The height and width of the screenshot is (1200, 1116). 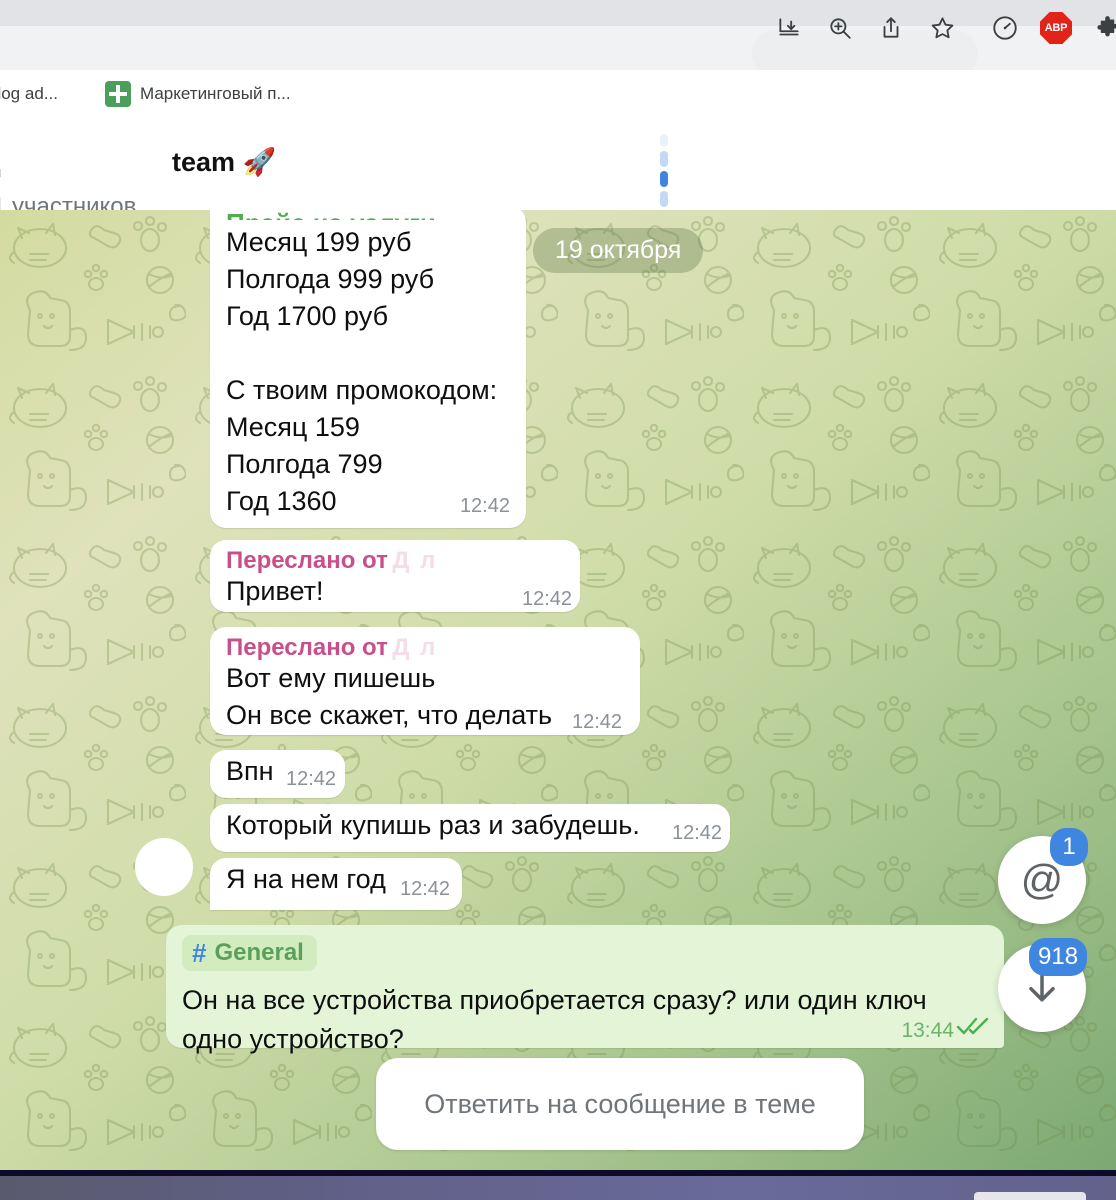 I want to click on message-text: Который купишь раз и забудешь., so click(x=433, y=825).